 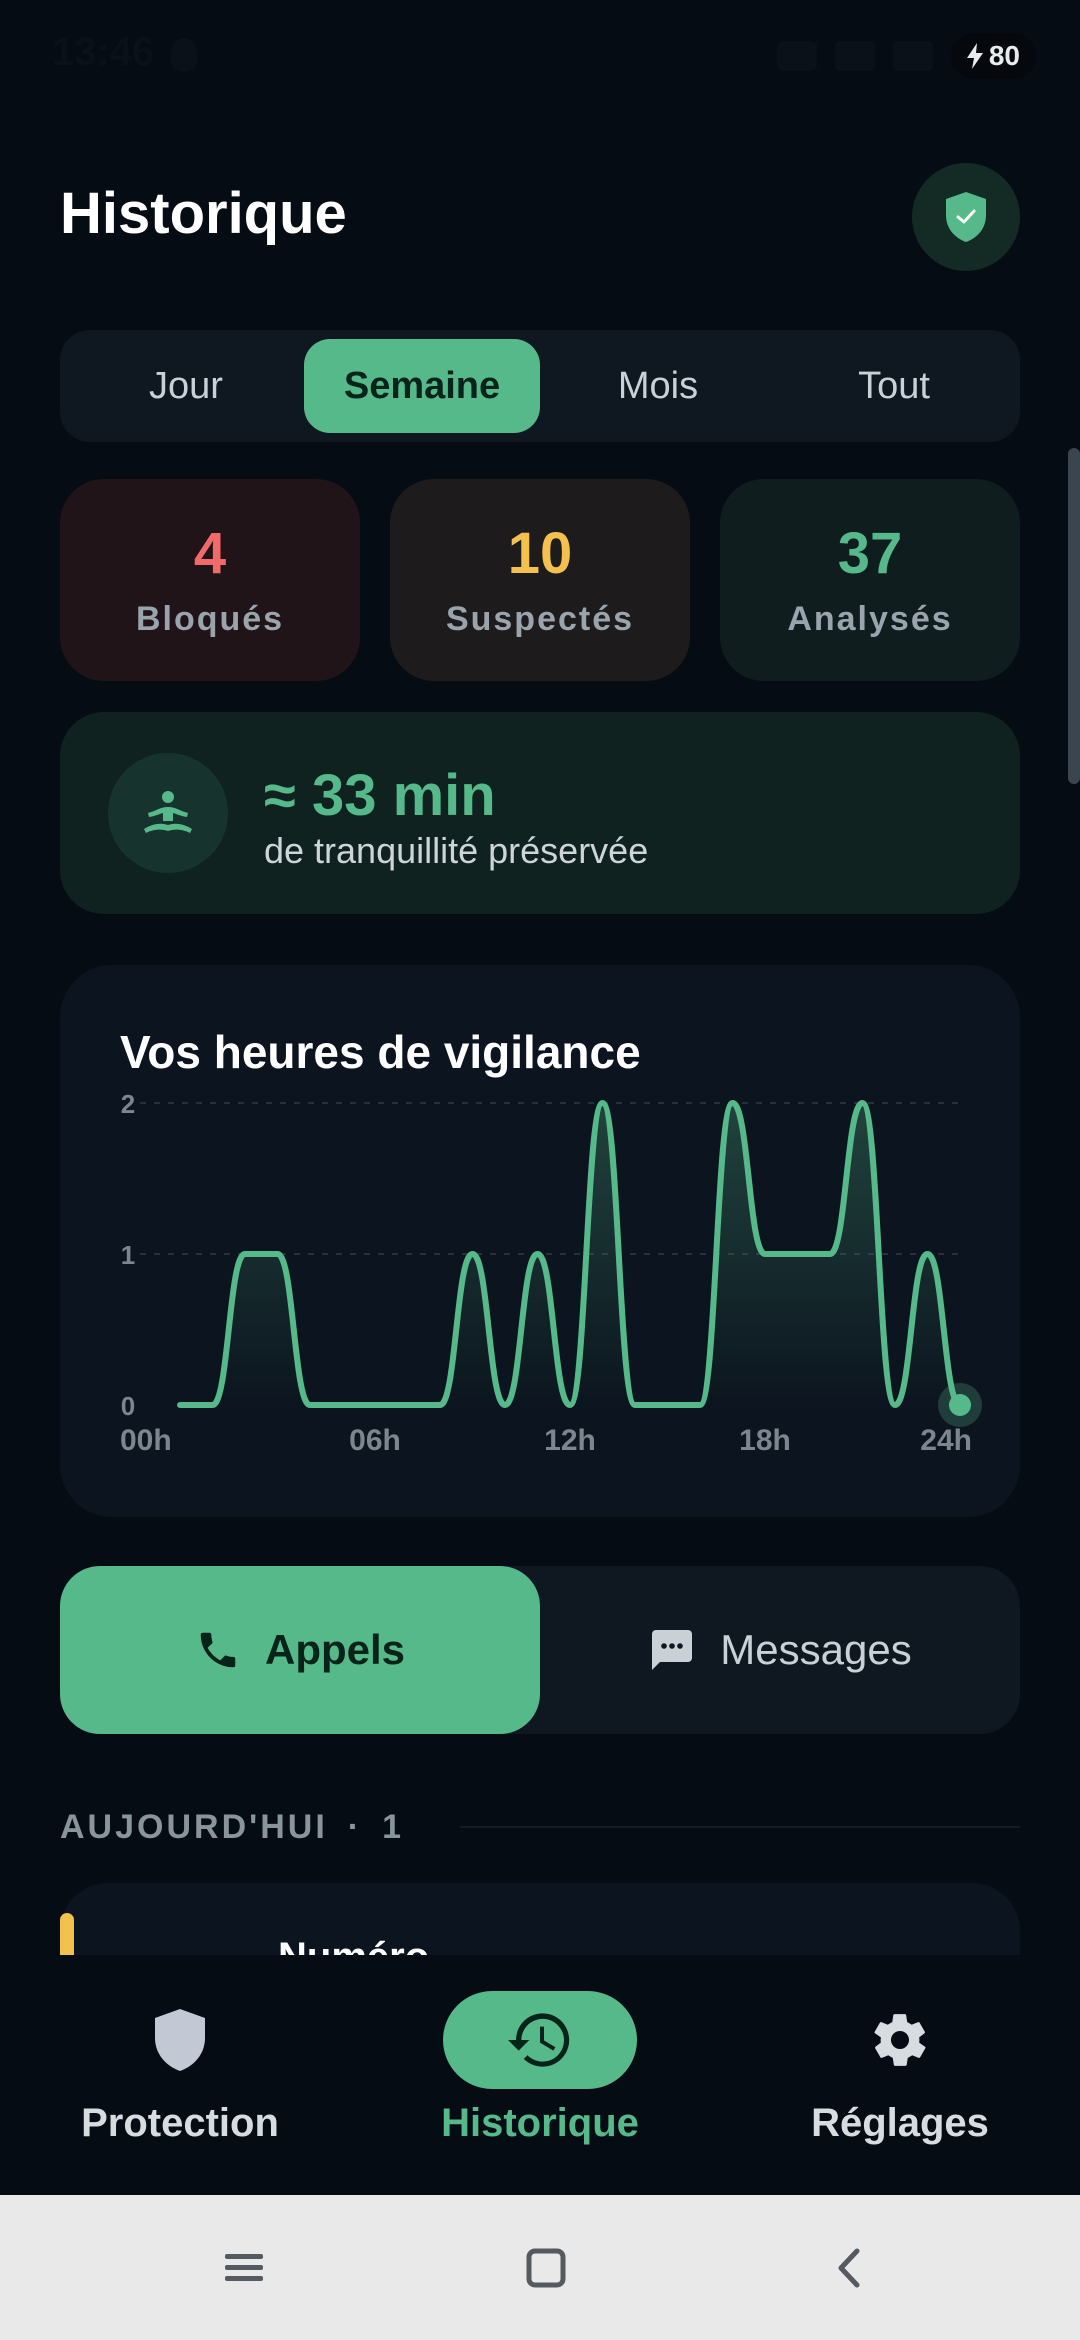 I want to click on nav-reglages: Réglages, so click(x=900, y=2075).